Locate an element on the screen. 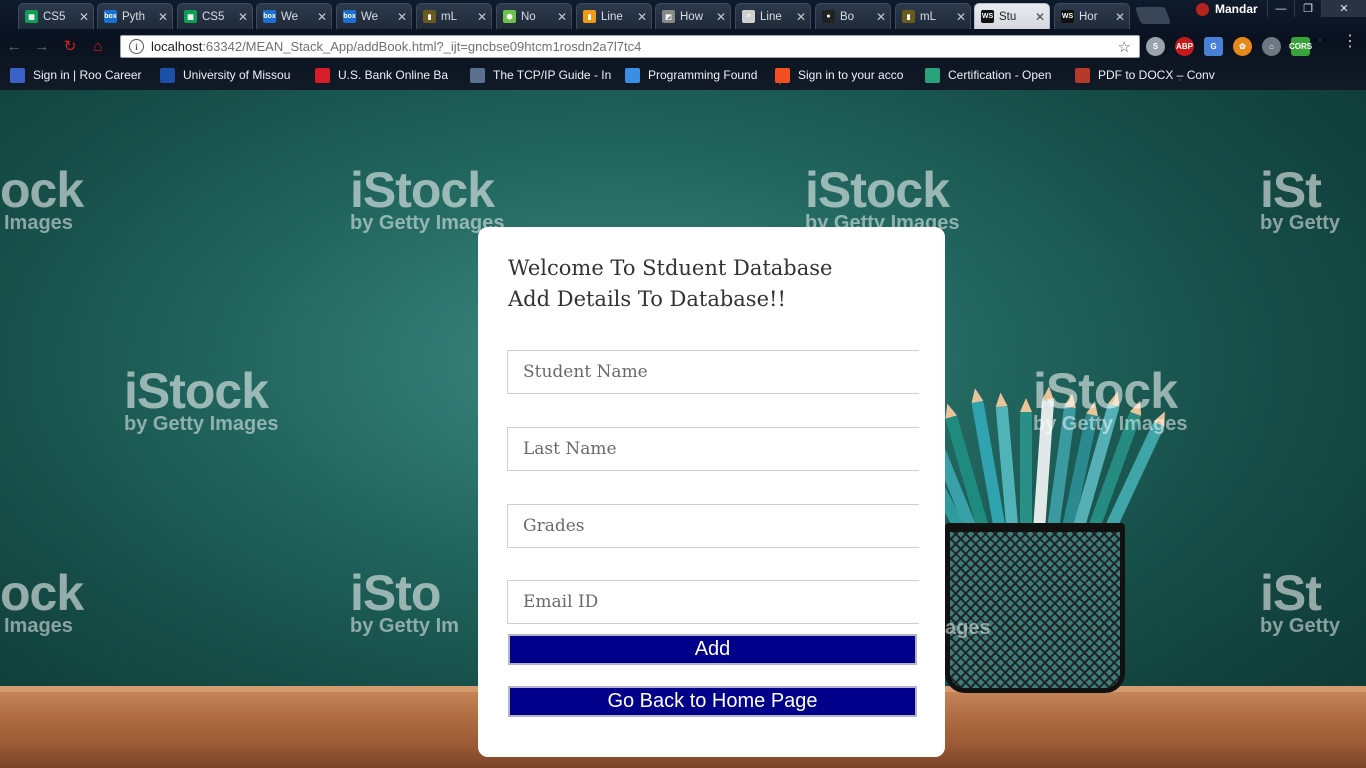 The height and width of the screenshot is (768, 1366). close-window-icon: ✕ is located at coordinates (1343, 8).